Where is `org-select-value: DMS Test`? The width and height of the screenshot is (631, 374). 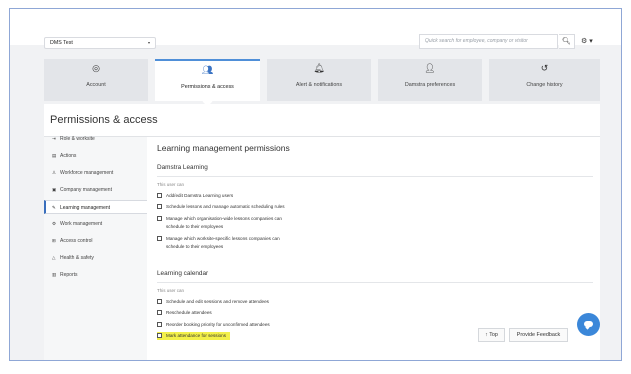
org-select-value: DMS Test is located at coordinates (61, 43).